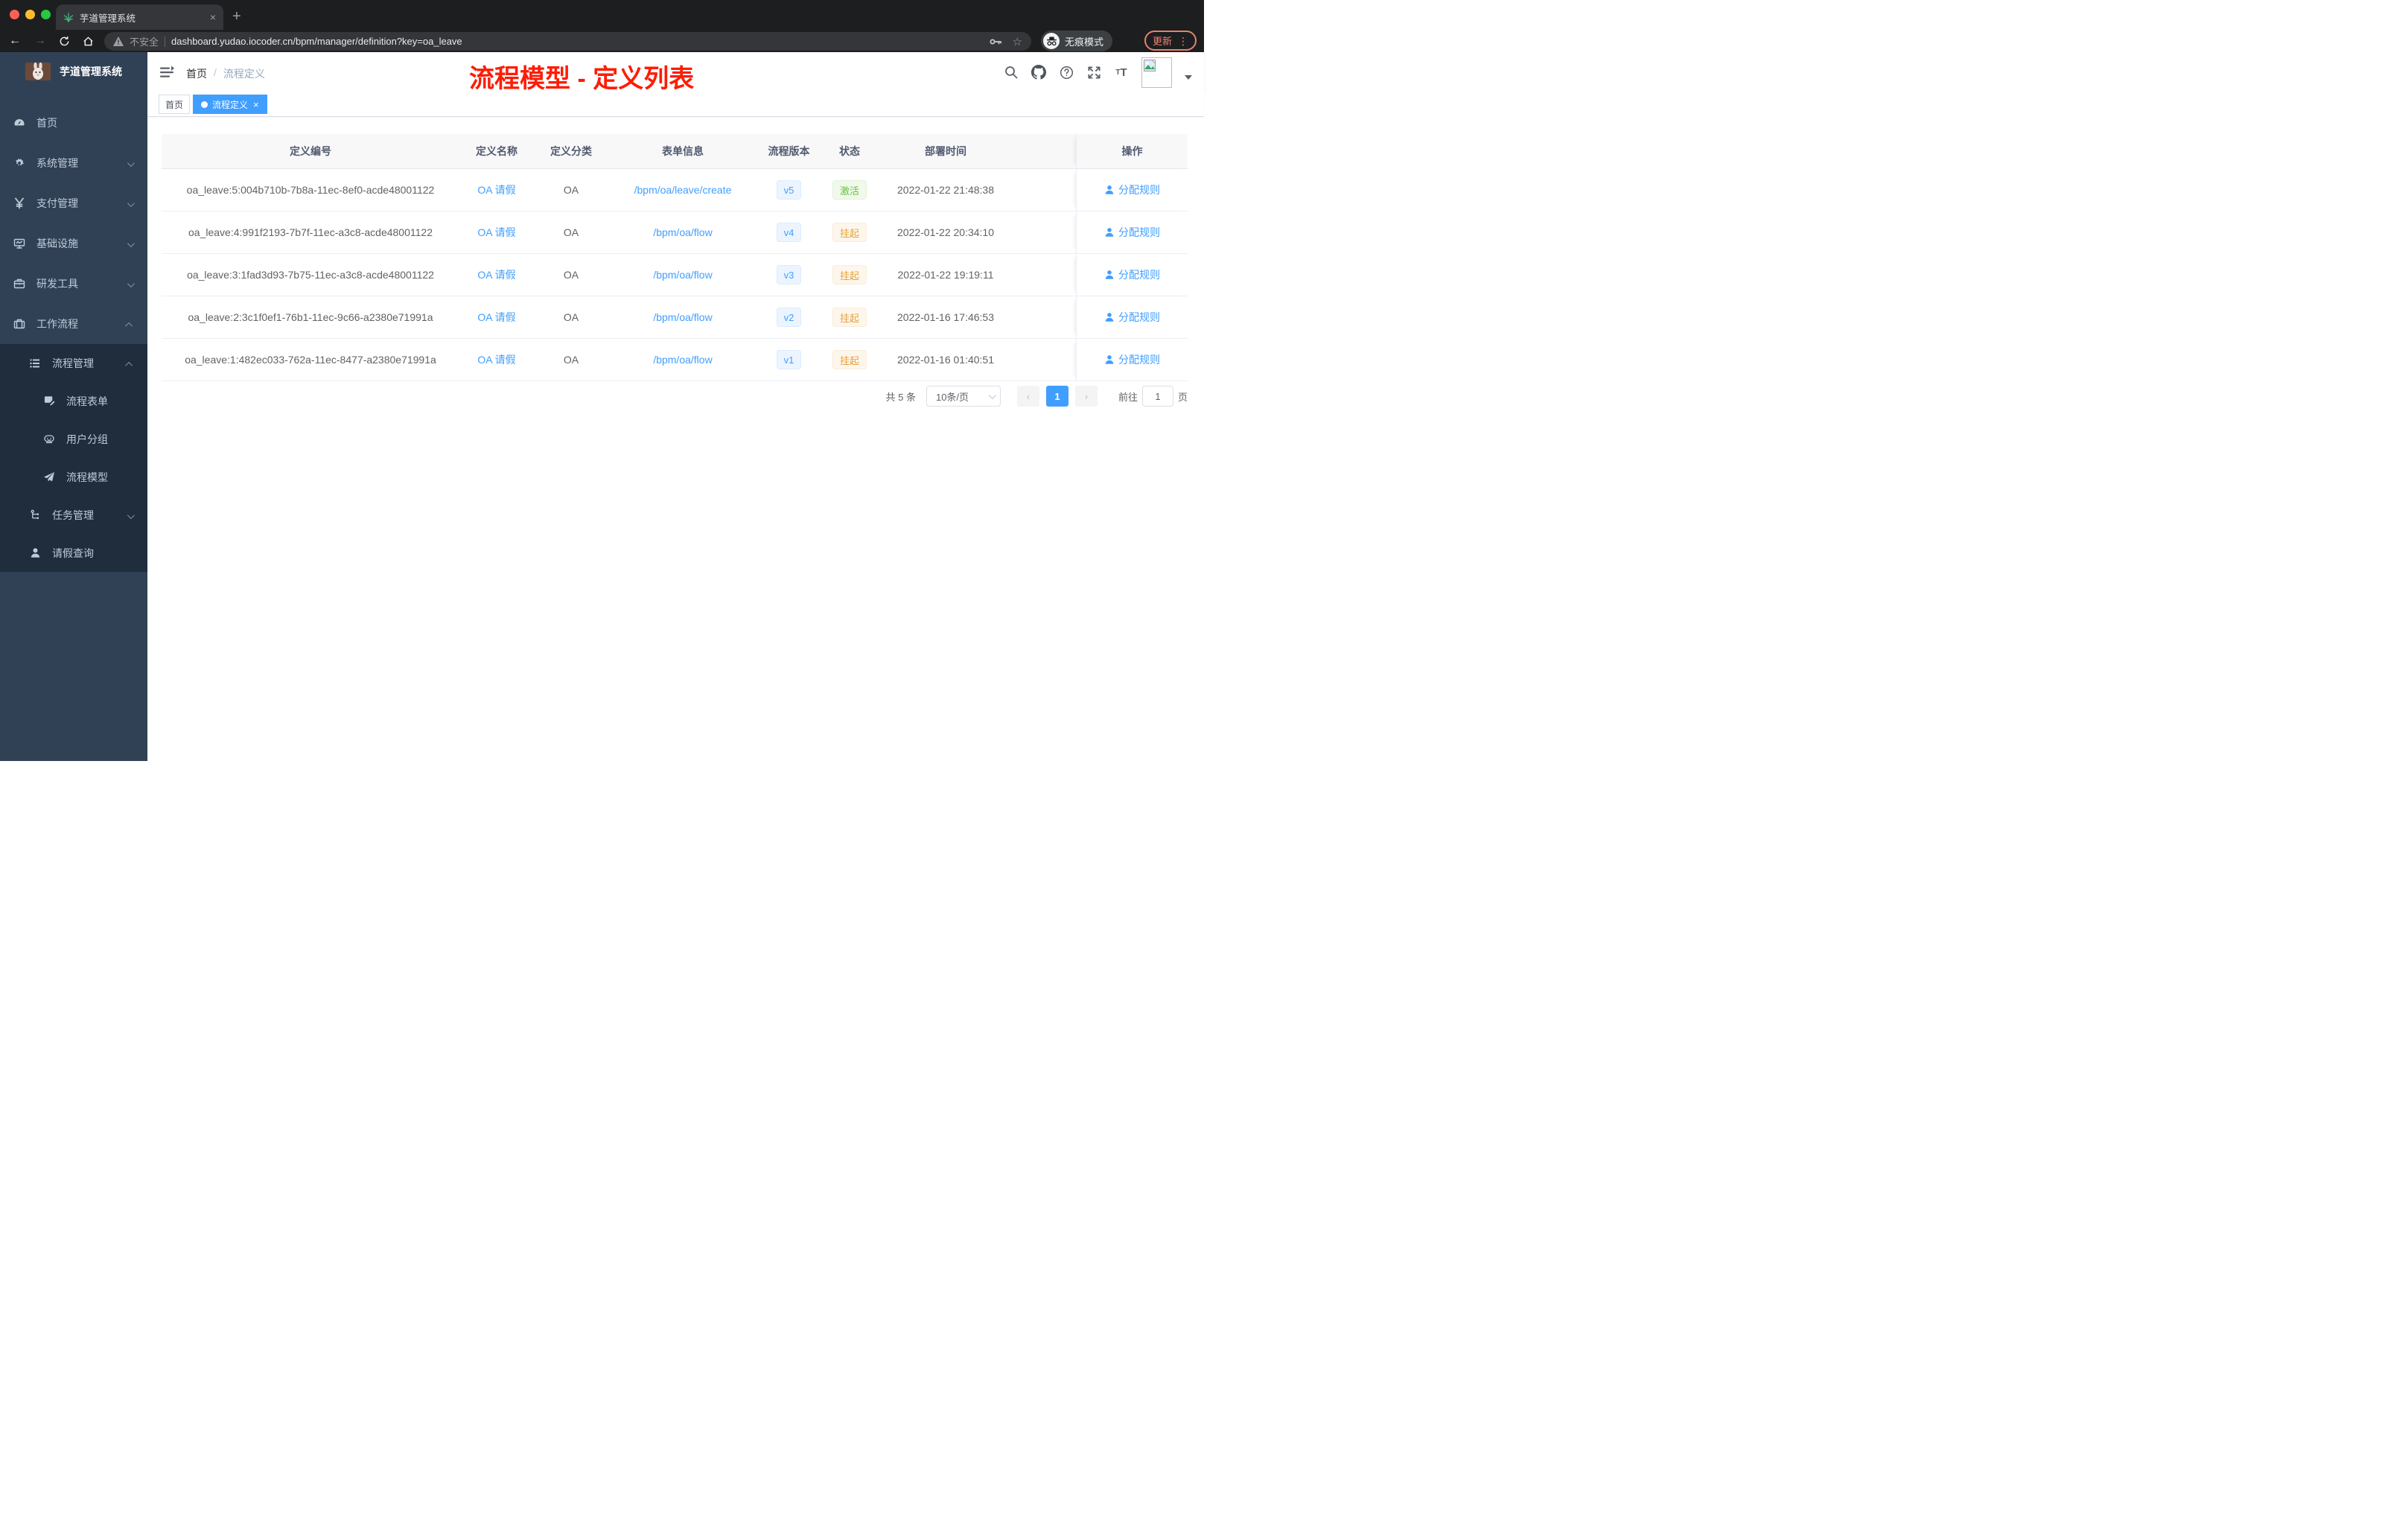 Image resolution: width=2408 pixels, height=1522 pixels. I want to click on sidebar-item-工作流程: 工作流程, so click(73, 324).